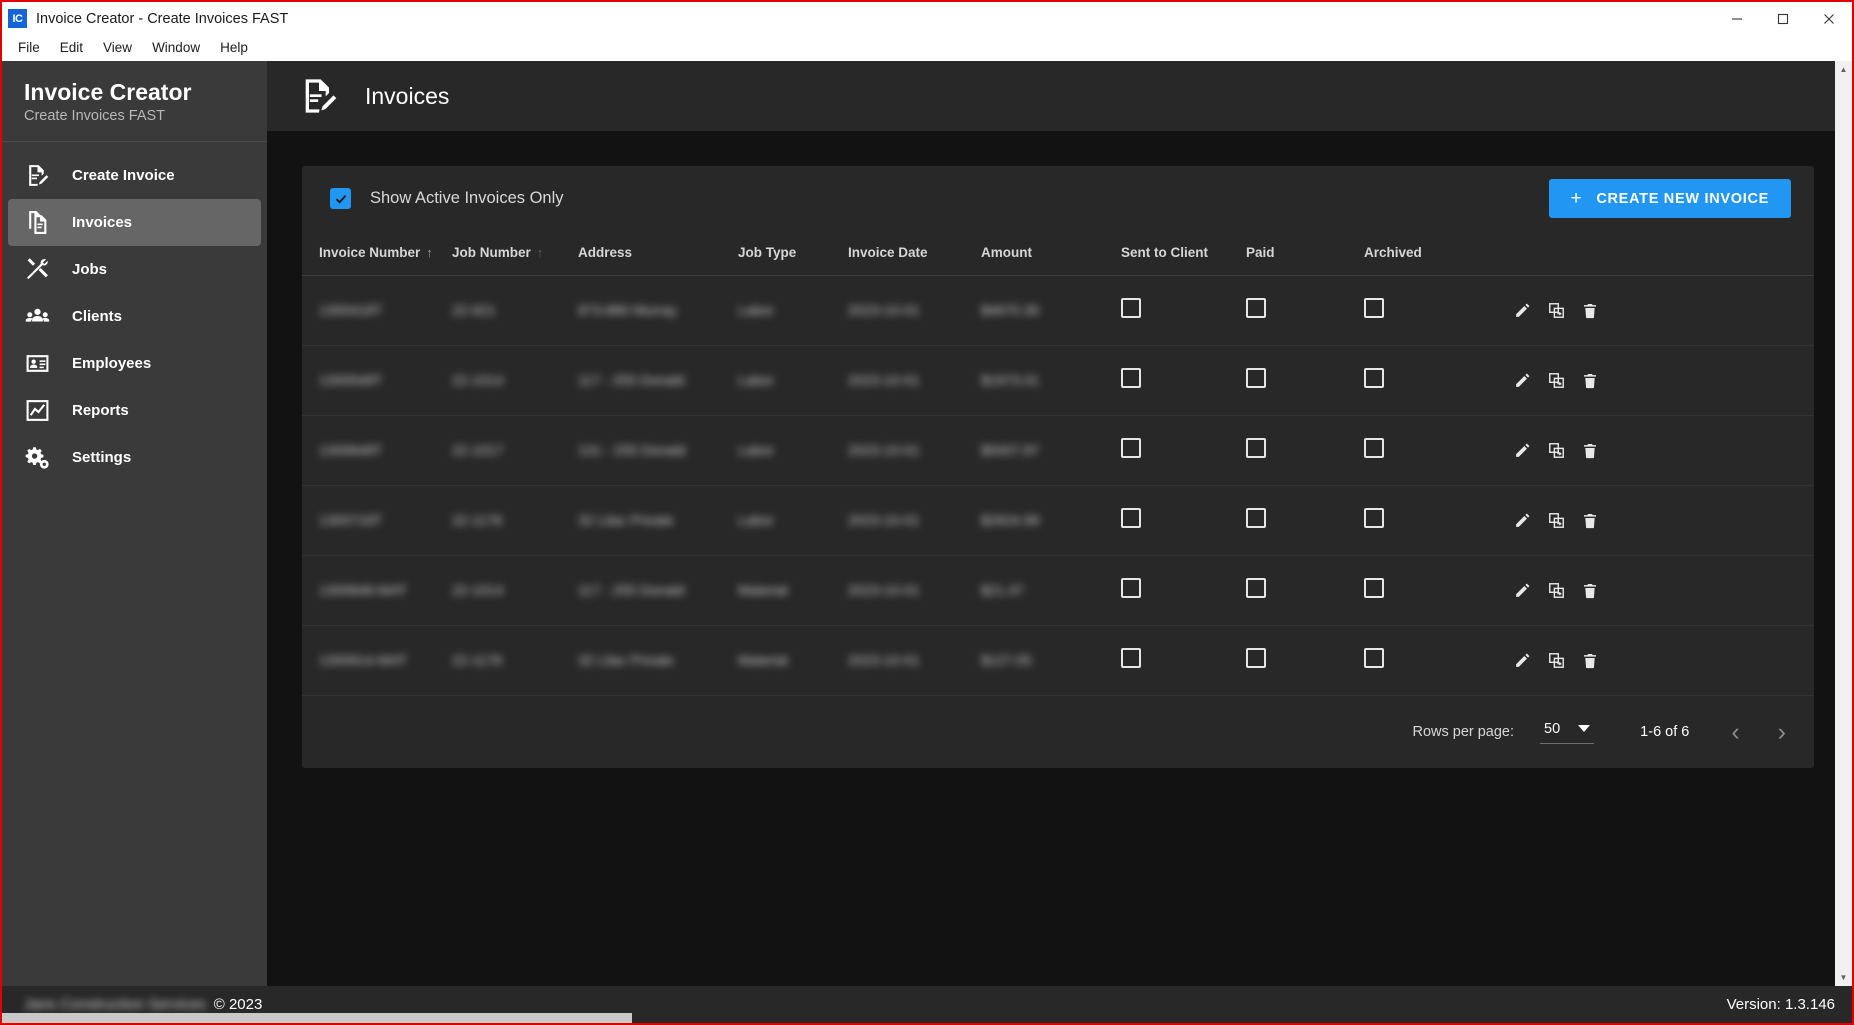  I want to click on maximize-button, so click(1783, 18).